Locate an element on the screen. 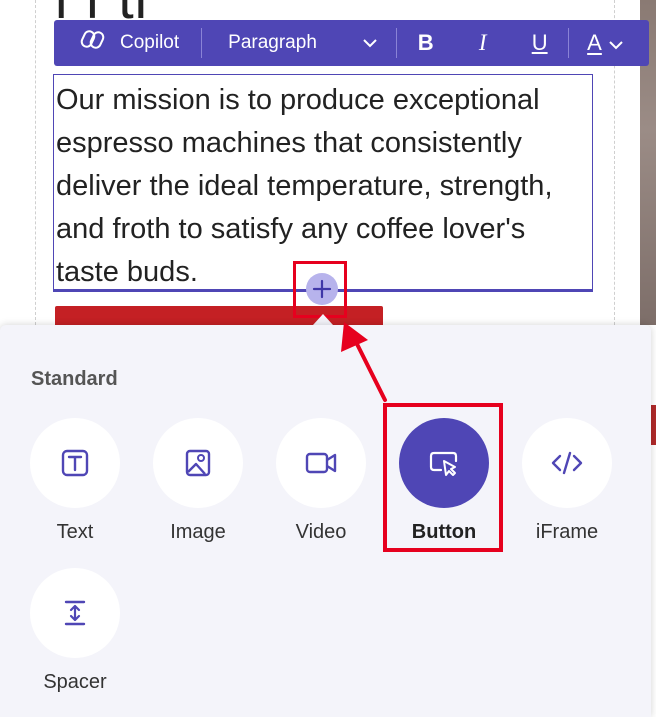 The width and height of the screenshot is (656, 717). section-guide-left is located at coordinates (35, 162).